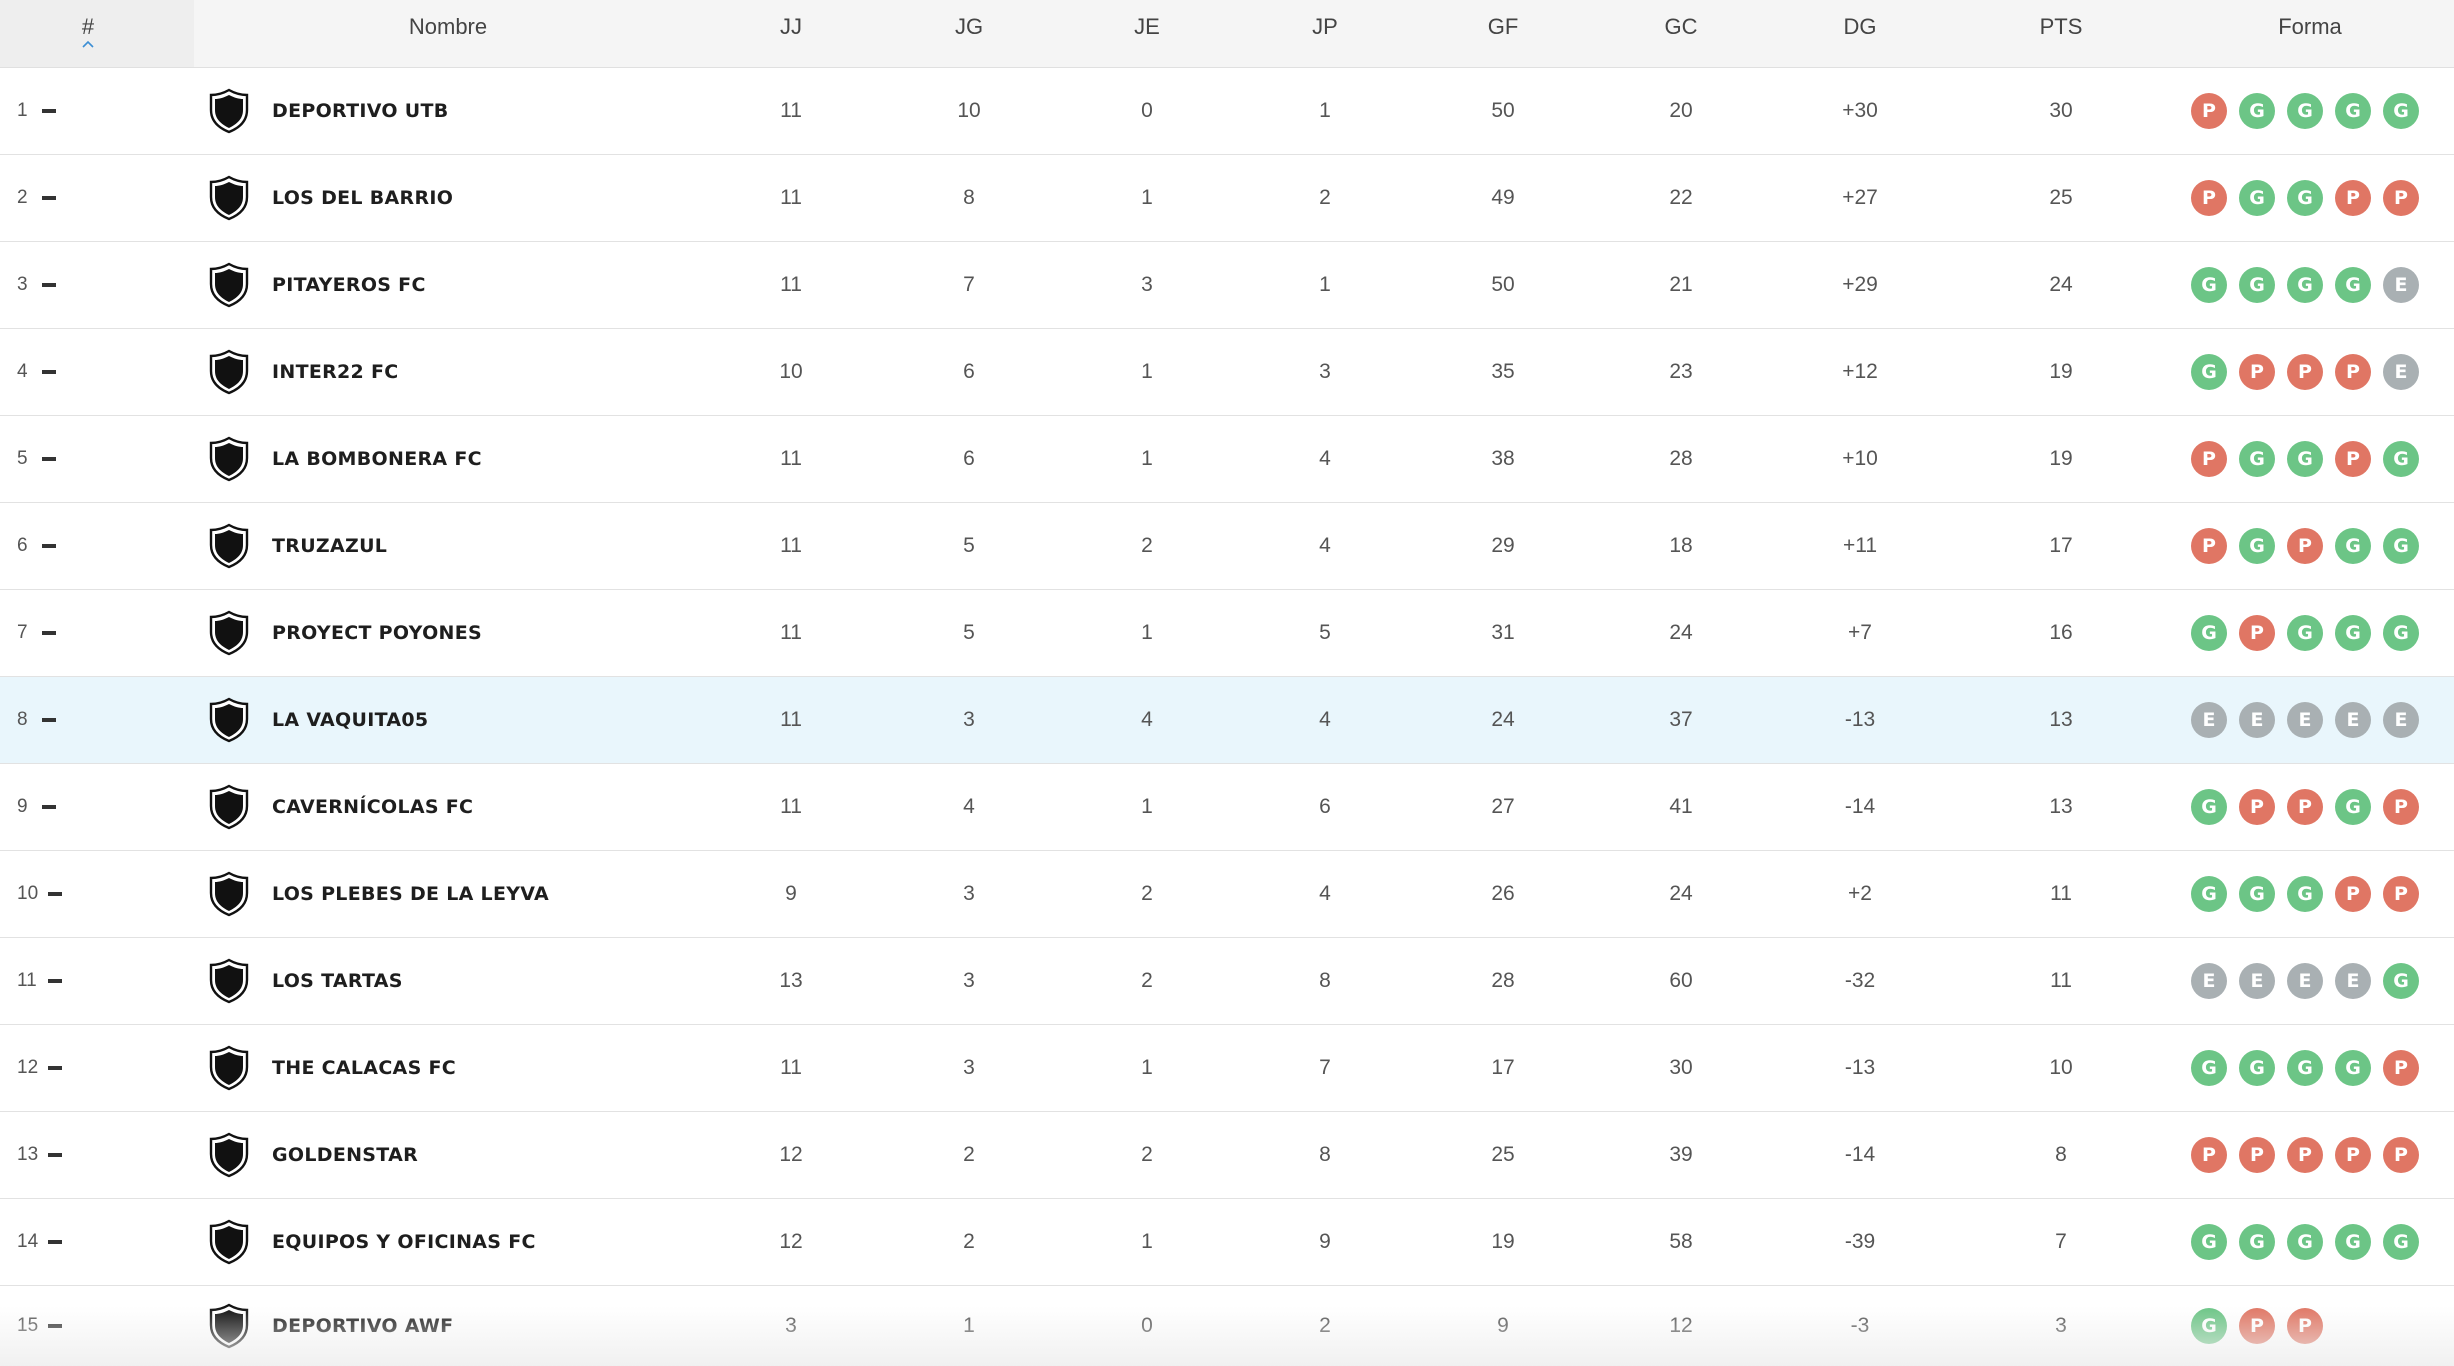  Describe the element at coordinates (337, 981) in the screenshot. I see `team-name: LOS TARTAS` at that location.